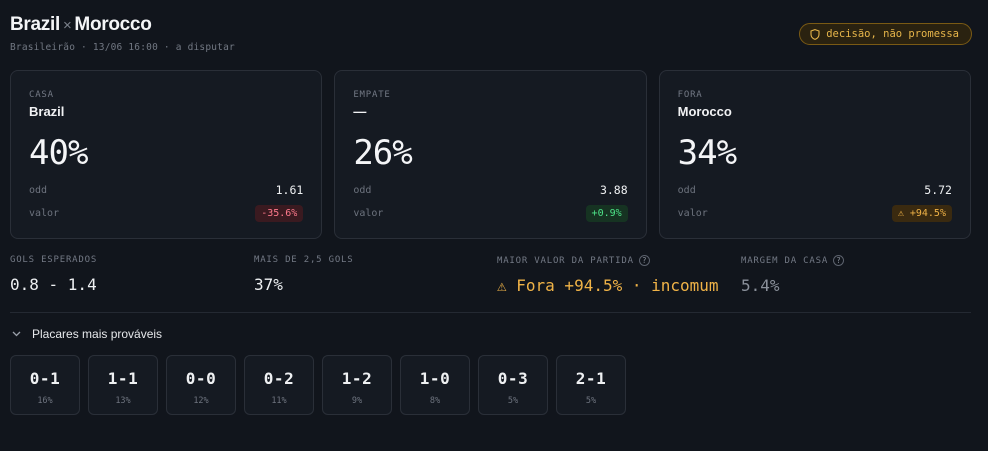 This screenshot has width=988, height=451. I want to click on stat-label: MARGEM DA CASA, so click(785, 260).